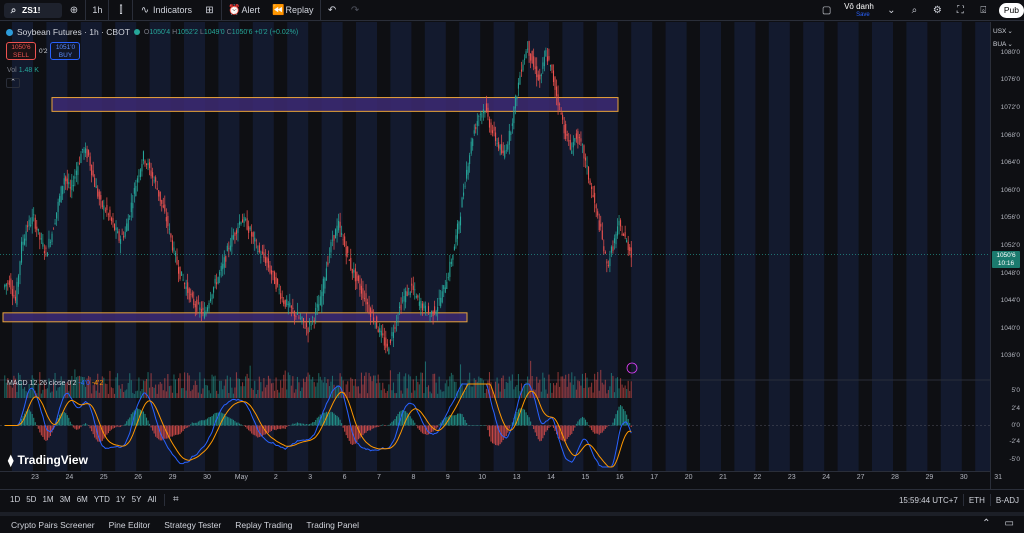 This screenshot has height=533, width=1024. What do you see at coordinates (210, 10) in the screenshot?
I see `templates-button: ⊞` at bounding box center [210, 10].